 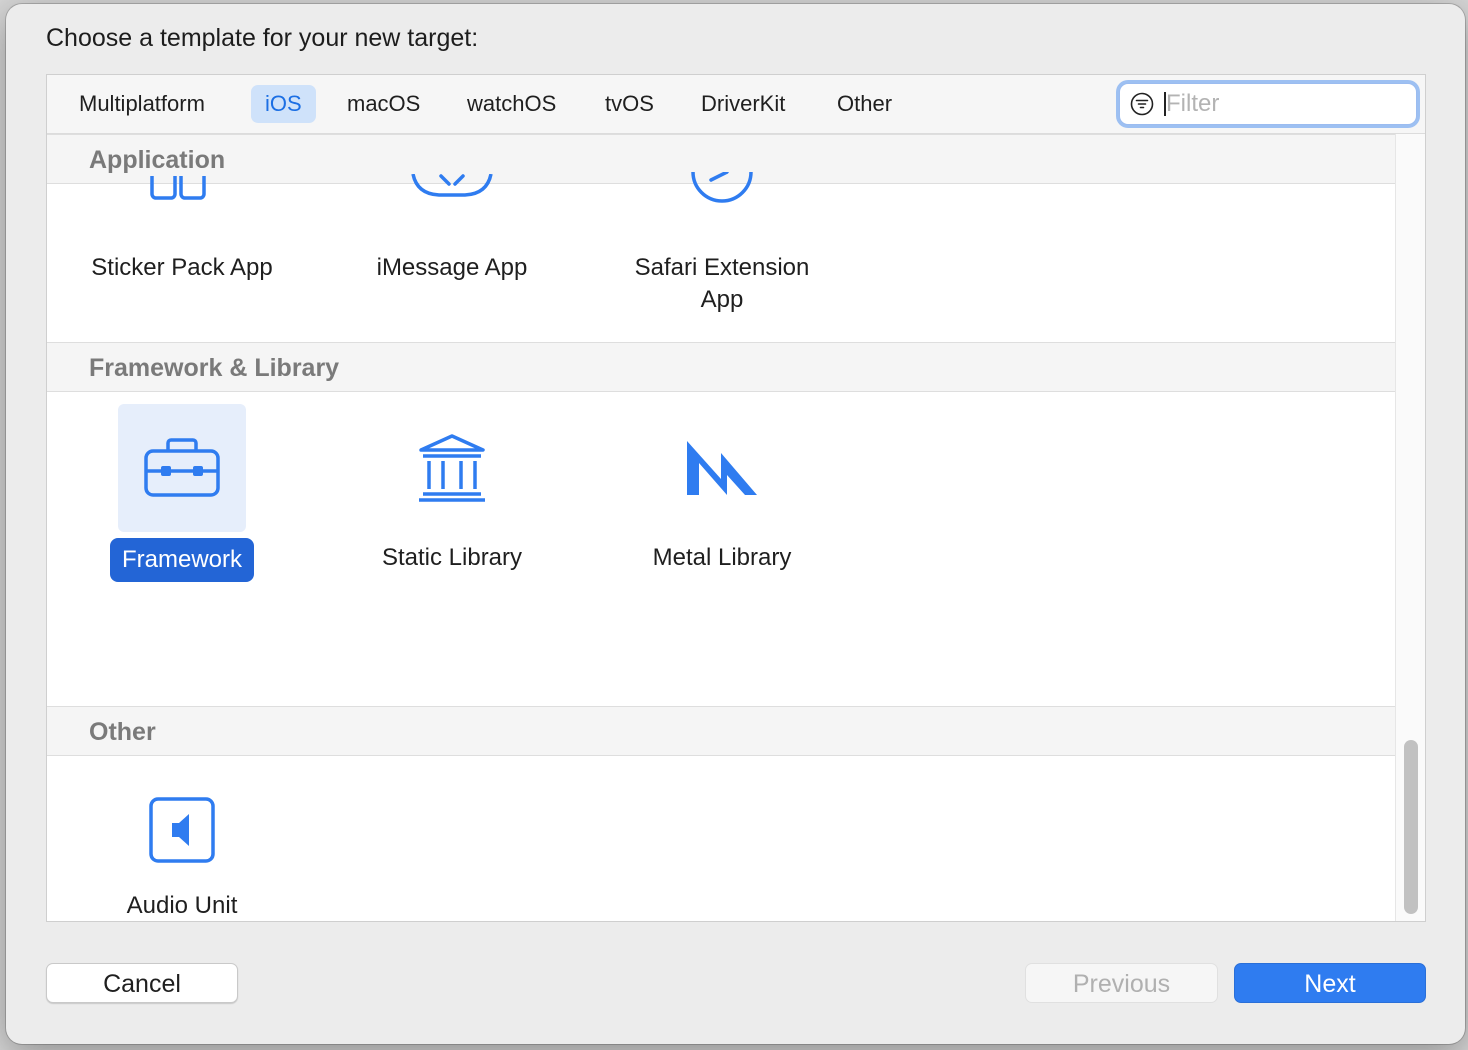 I want to click on metal-icon, so click(x=722, y=468).